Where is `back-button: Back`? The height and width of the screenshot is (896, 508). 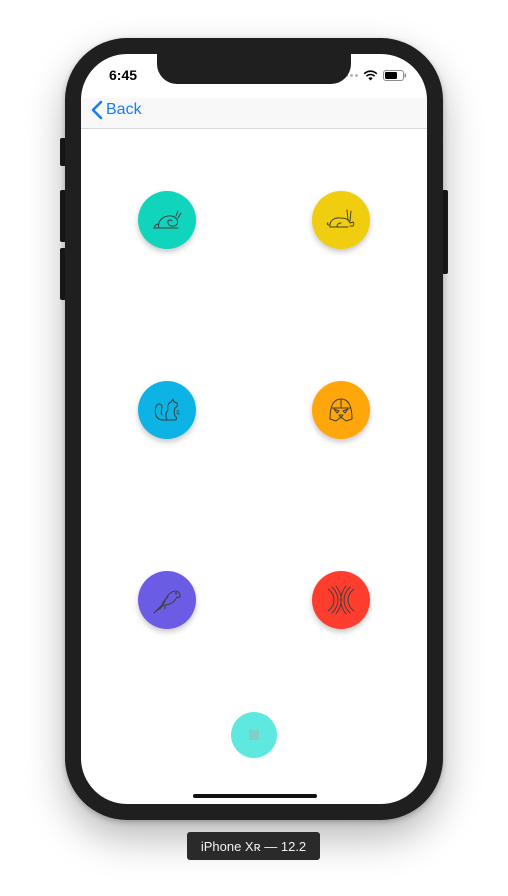 back-button: Back is located at coordinates (116, 110).